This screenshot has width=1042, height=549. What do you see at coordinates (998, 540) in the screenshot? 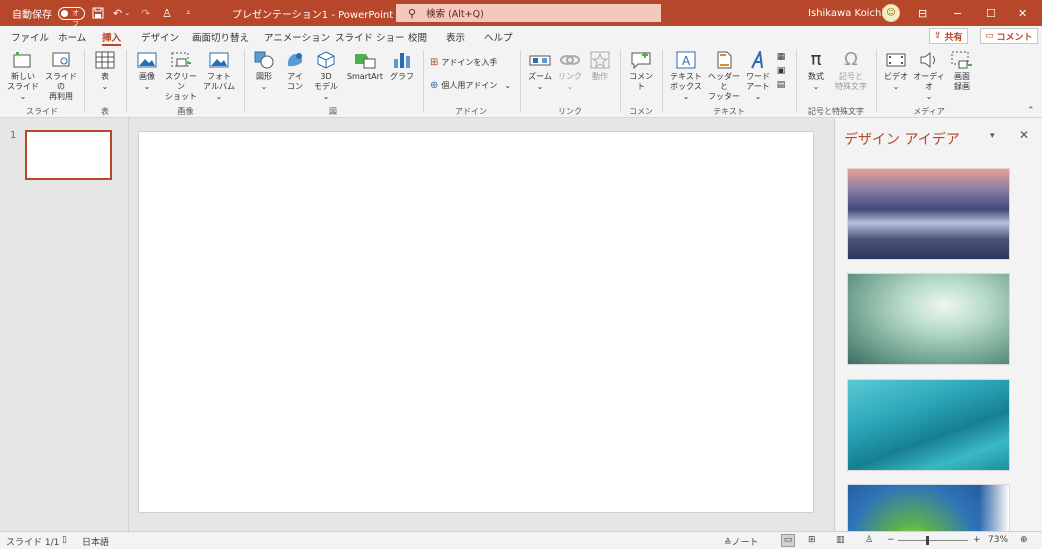
I see `zoom-level: 73%` at bounding box center [998, 540].